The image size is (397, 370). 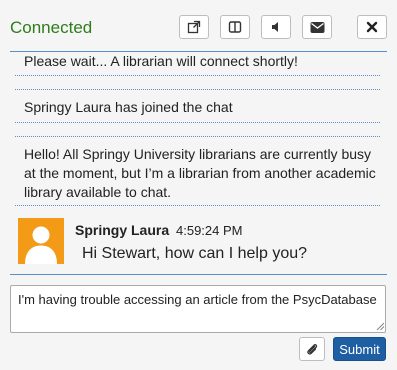 I want to click on layout-button, so click(x=235, y=27).